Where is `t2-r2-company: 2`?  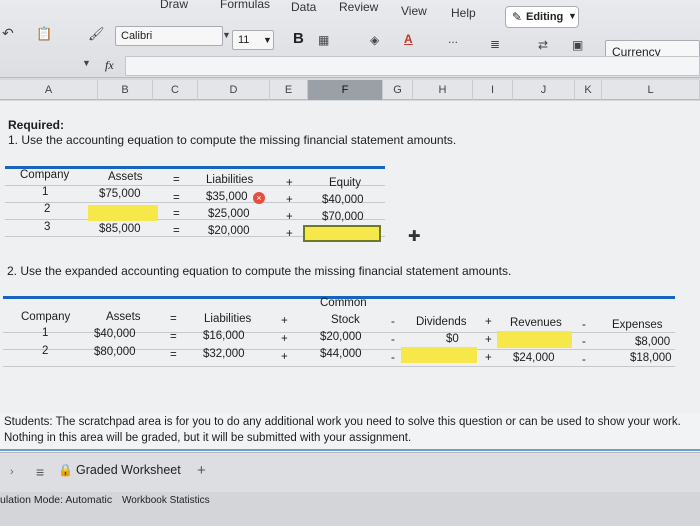 t2-r2-company: 2 is located at coordinates (45, 351).